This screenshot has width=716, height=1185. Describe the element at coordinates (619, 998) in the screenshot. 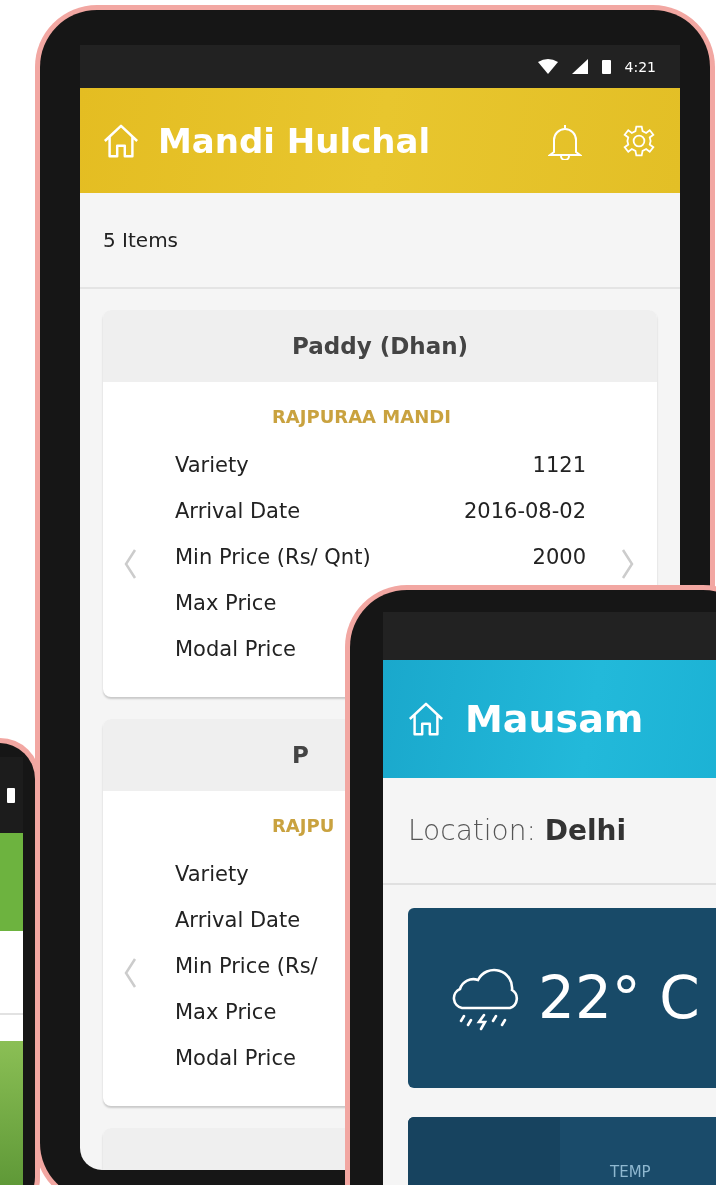

I see `temperature: 22° C` at that location.